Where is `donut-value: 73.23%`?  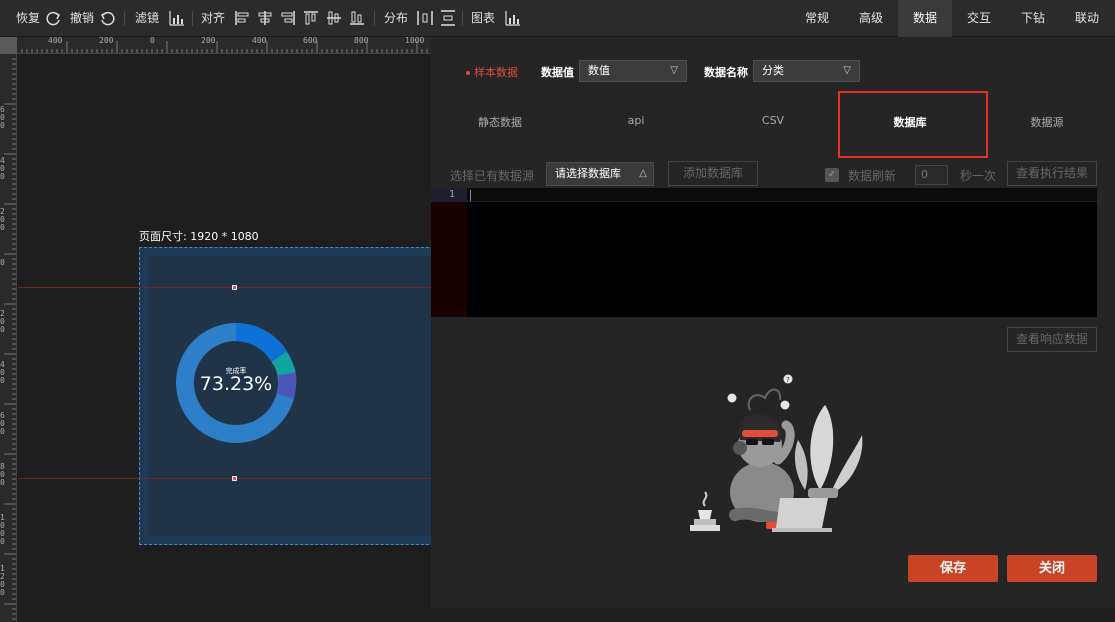 donut-value: 73.23% is located at coordinates (236, 384).